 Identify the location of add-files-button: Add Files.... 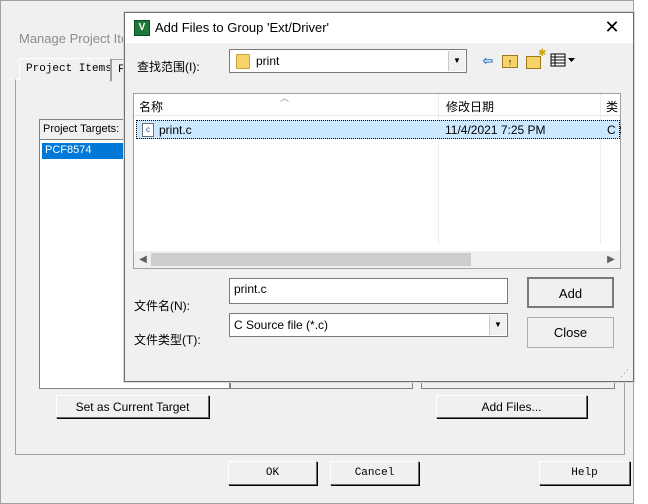
(511, 406).